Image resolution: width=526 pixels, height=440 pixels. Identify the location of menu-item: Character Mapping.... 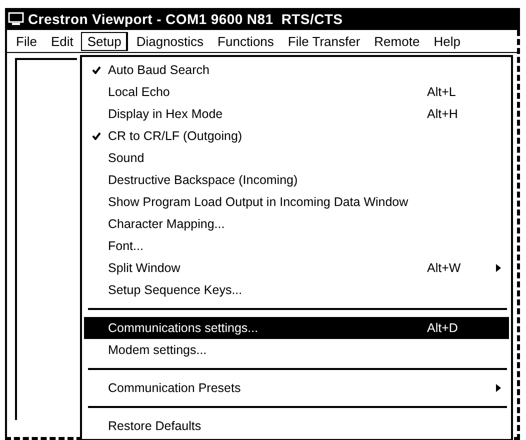
(296, 224).